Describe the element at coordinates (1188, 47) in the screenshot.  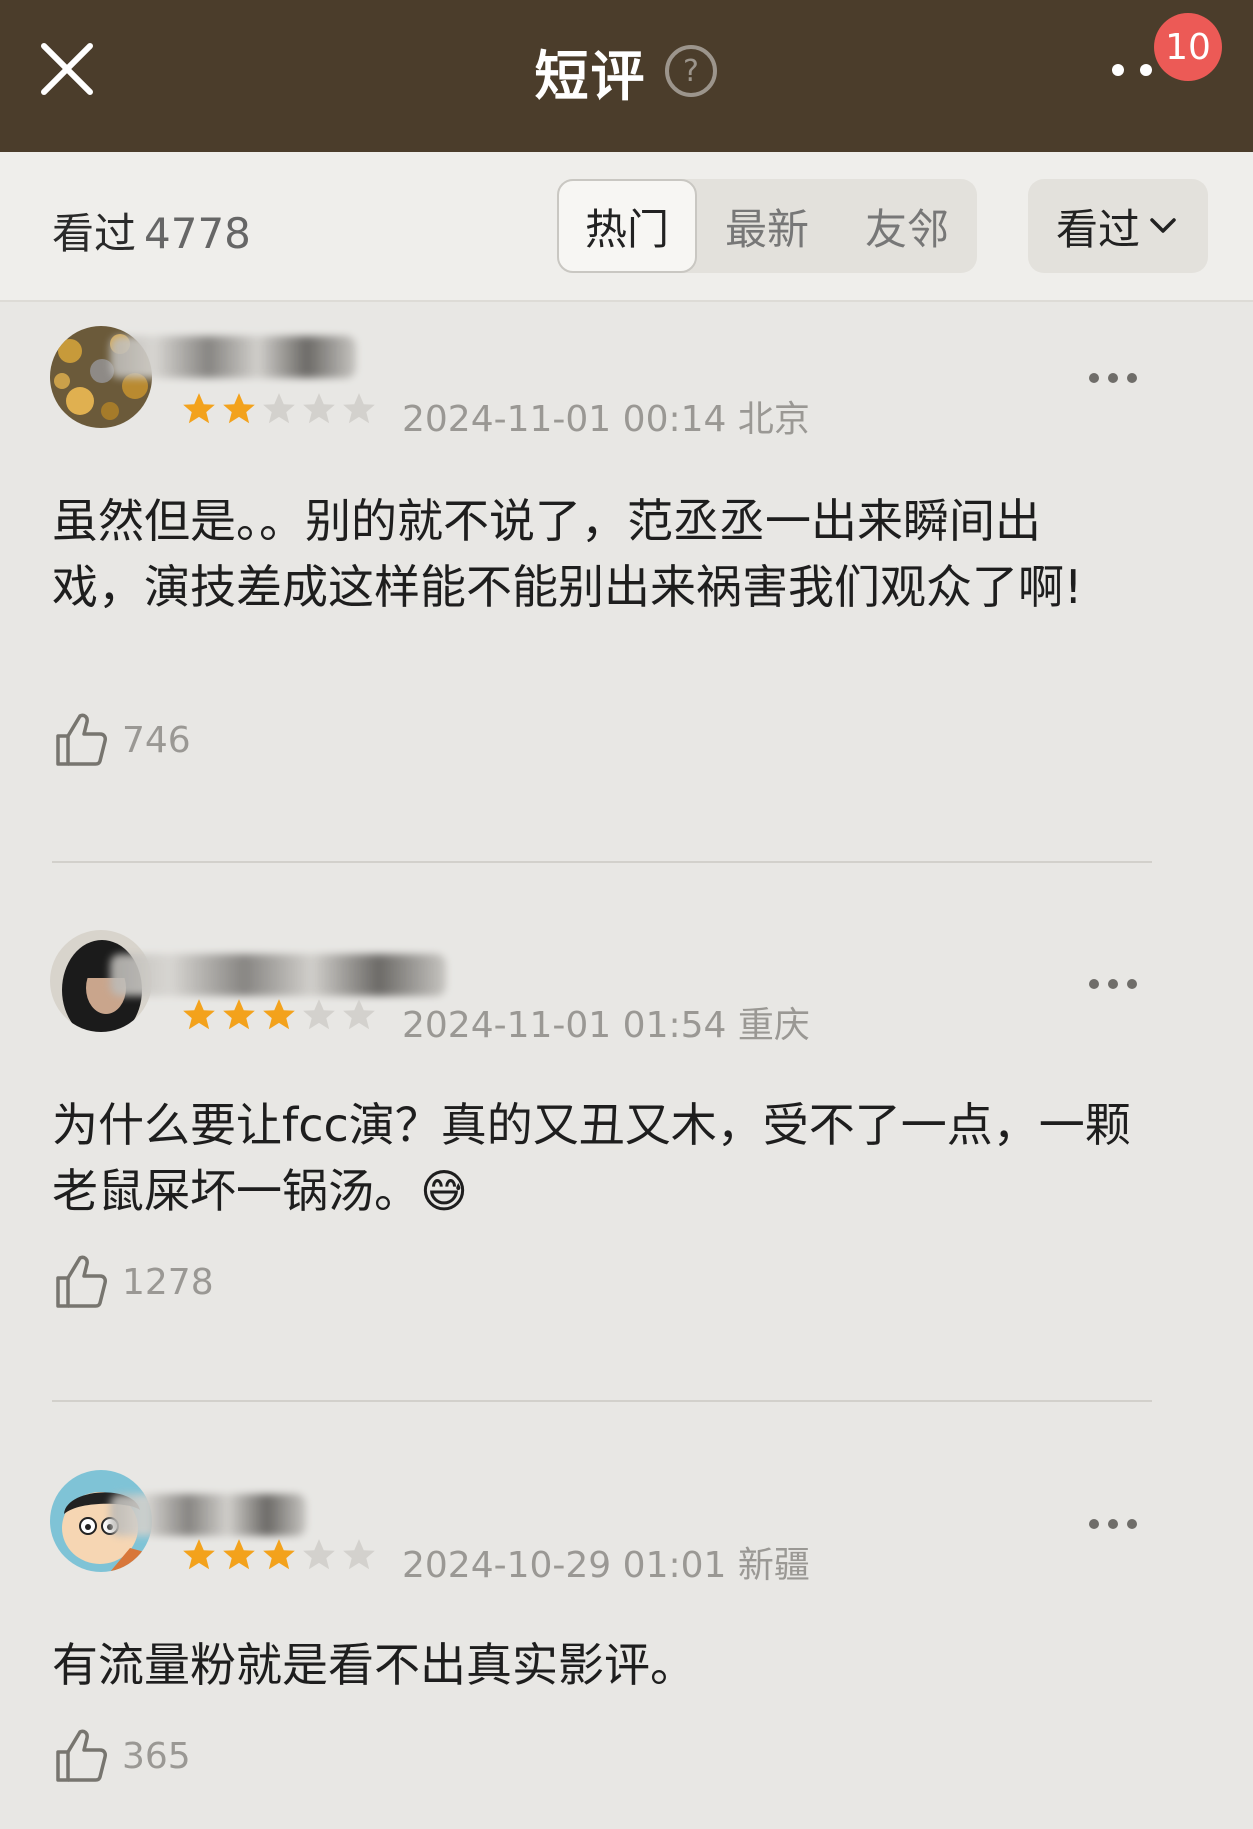
I see `notification-badge: 10` at that location.